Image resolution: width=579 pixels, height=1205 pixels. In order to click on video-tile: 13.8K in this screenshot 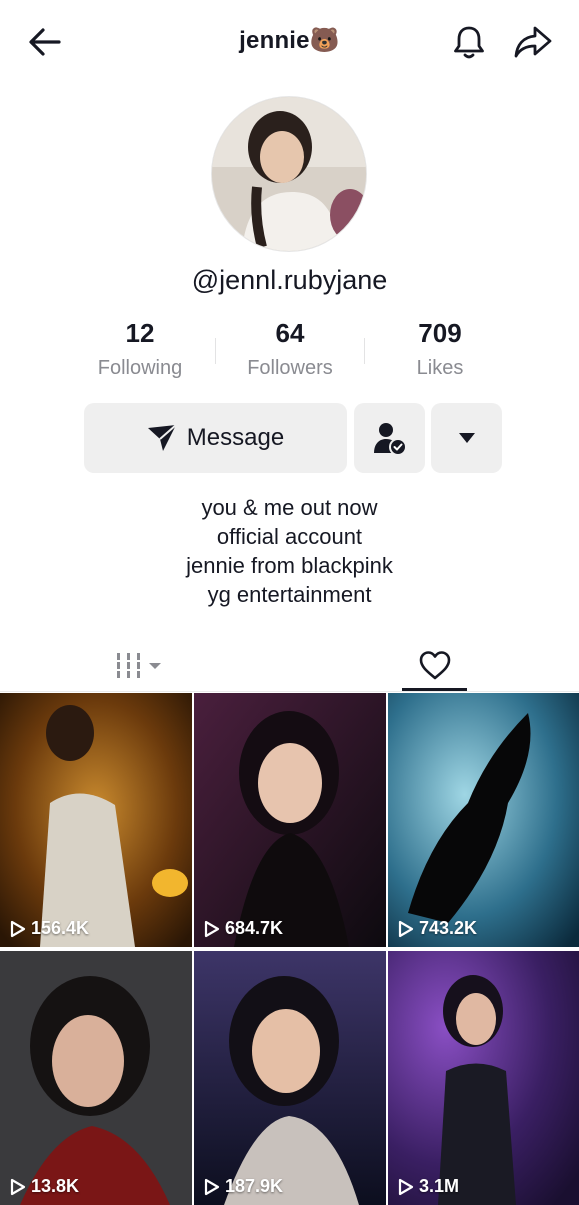, I will do `click(96, 1078)`.